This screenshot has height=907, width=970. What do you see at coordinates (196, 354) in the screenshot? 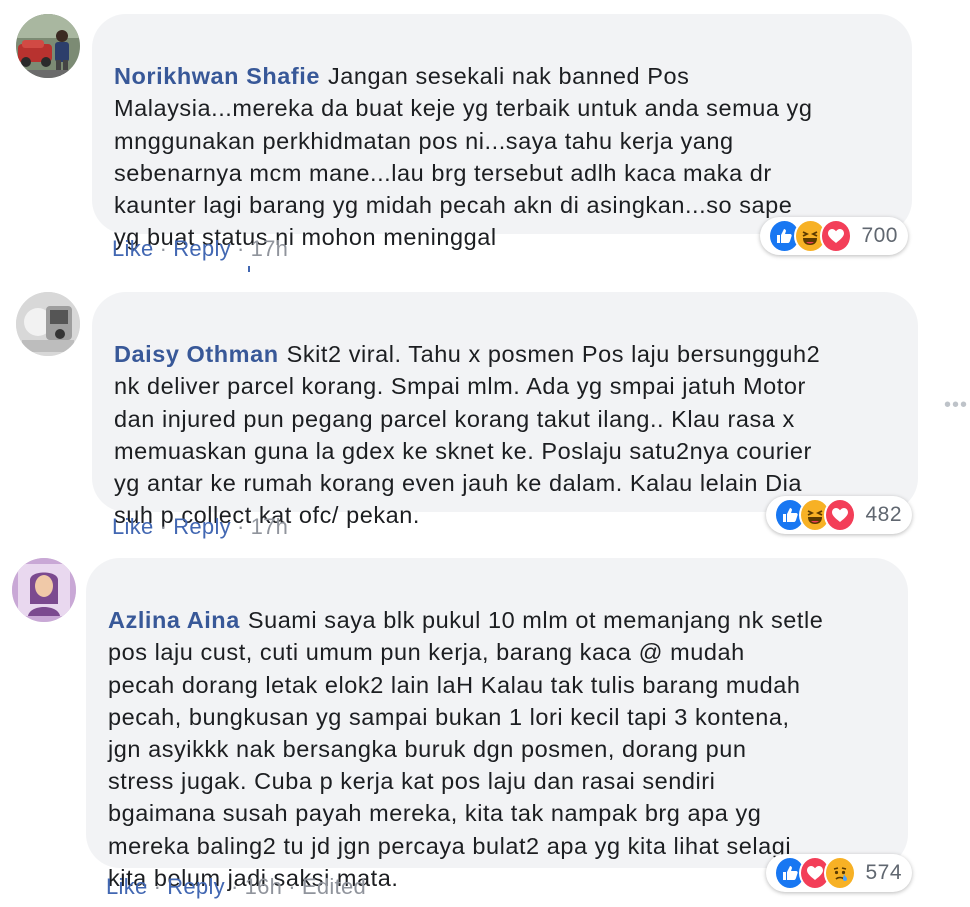
I see `comment-author: Daisy Othman` at bounding box center [196, 354].